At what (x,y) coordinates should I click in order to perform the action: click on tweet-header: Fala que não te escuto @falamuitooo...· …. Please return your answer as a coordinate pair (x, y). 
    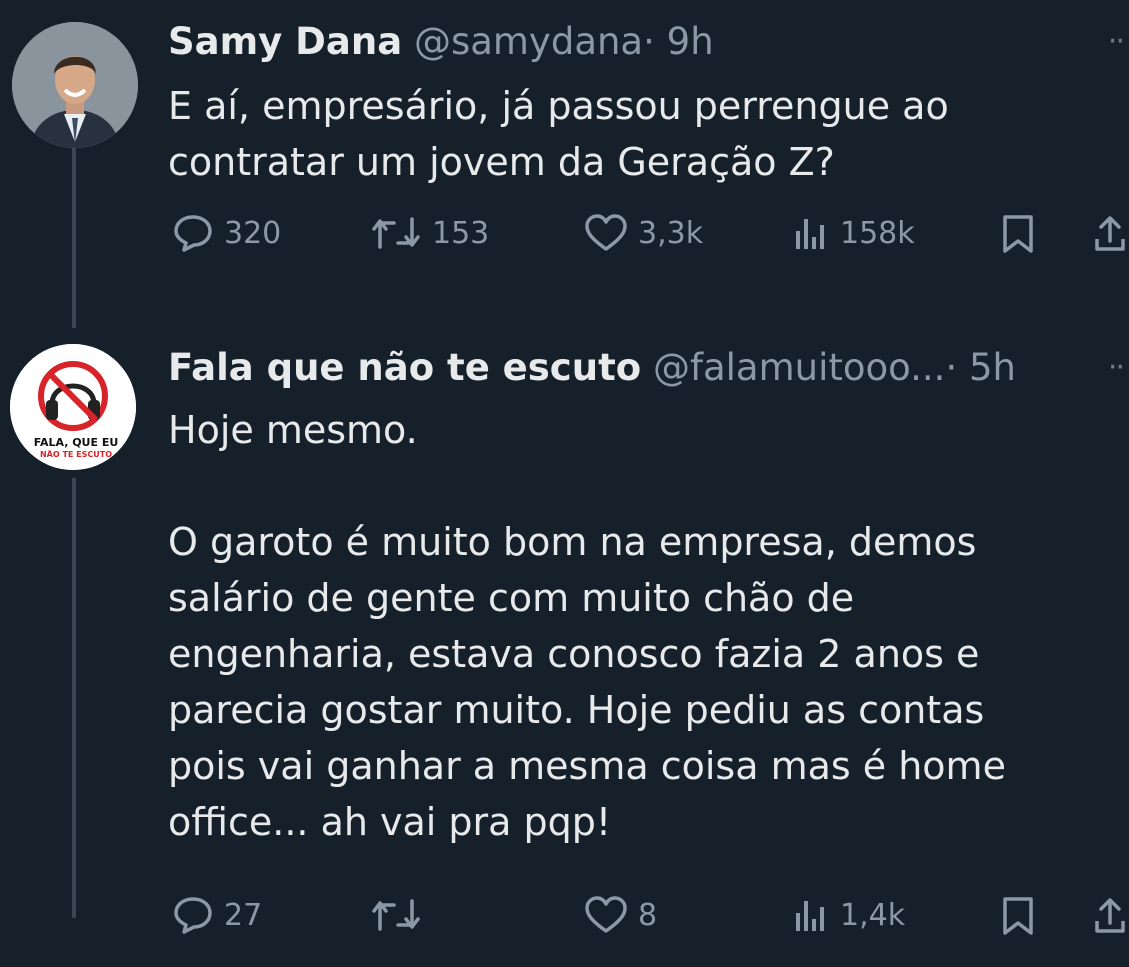
    Looking at the image, I should click on (592, 368).